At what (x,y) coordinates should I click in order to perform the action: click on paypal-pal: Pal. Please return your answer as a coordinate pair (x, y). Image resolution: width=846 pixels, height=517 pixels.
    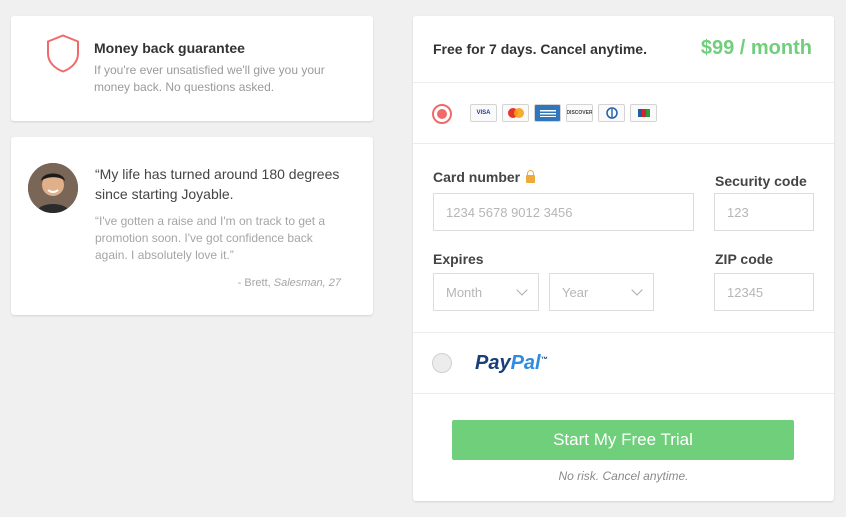
    Looking at the image, I should click on (525, 363).